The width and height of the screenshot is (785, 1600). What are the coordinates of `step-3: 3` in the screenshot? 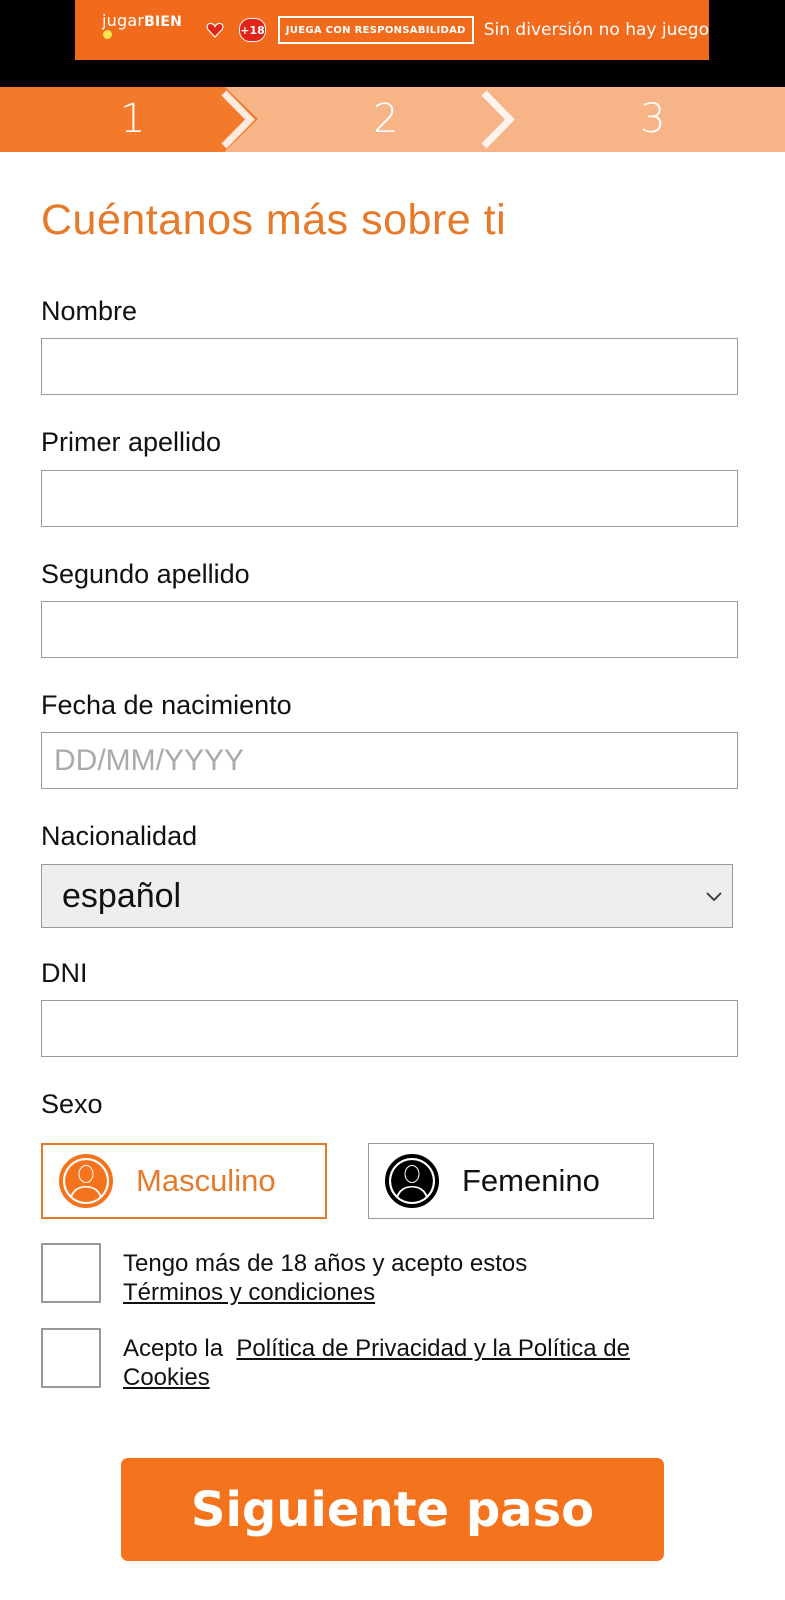 It's located at (653, 119).